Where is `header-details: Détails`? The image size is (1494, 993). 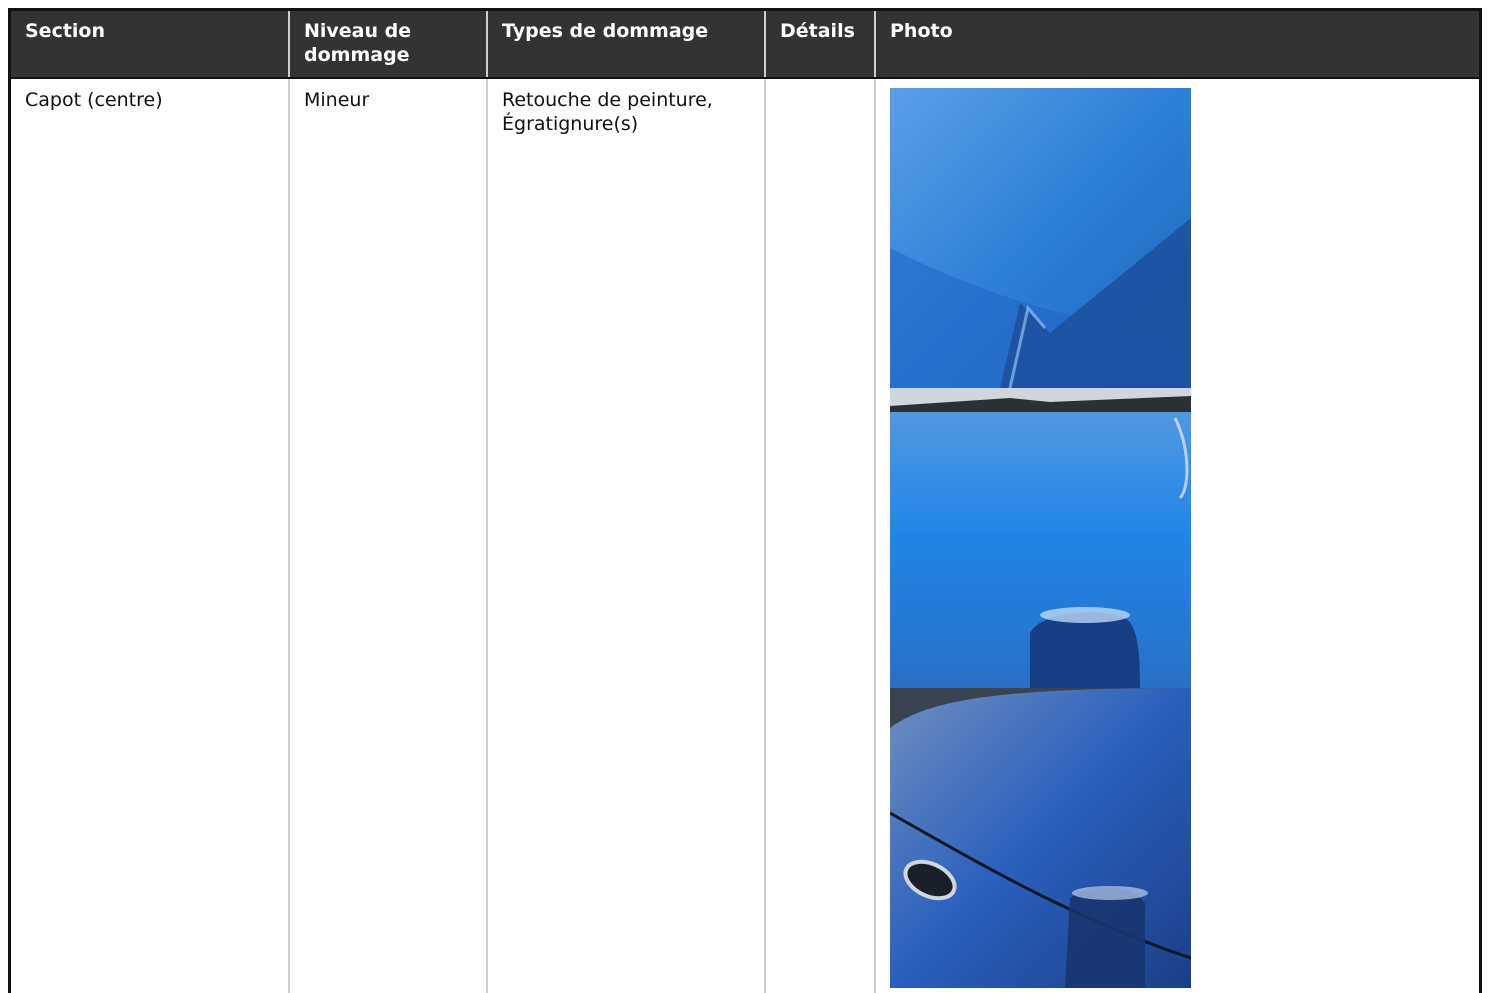 header-details: Détails is located at coordinates (819, 45).